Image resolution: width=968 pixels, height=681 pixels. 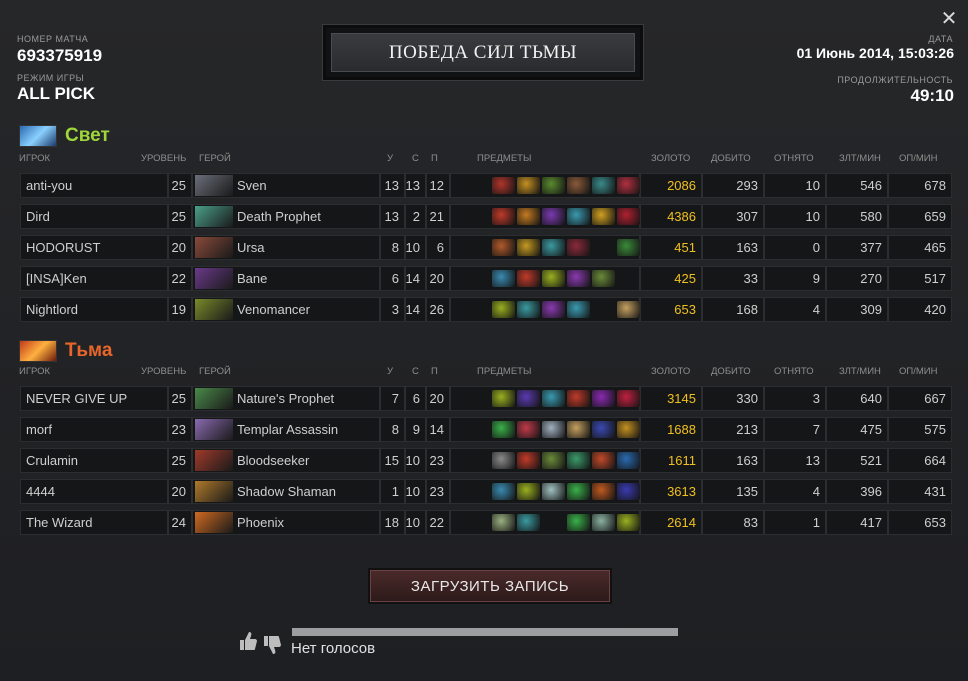 What do you see at coordinates (59, 522) in the screenshot?
I see `player-name: The Wizard` at bounding box center [59, 522].